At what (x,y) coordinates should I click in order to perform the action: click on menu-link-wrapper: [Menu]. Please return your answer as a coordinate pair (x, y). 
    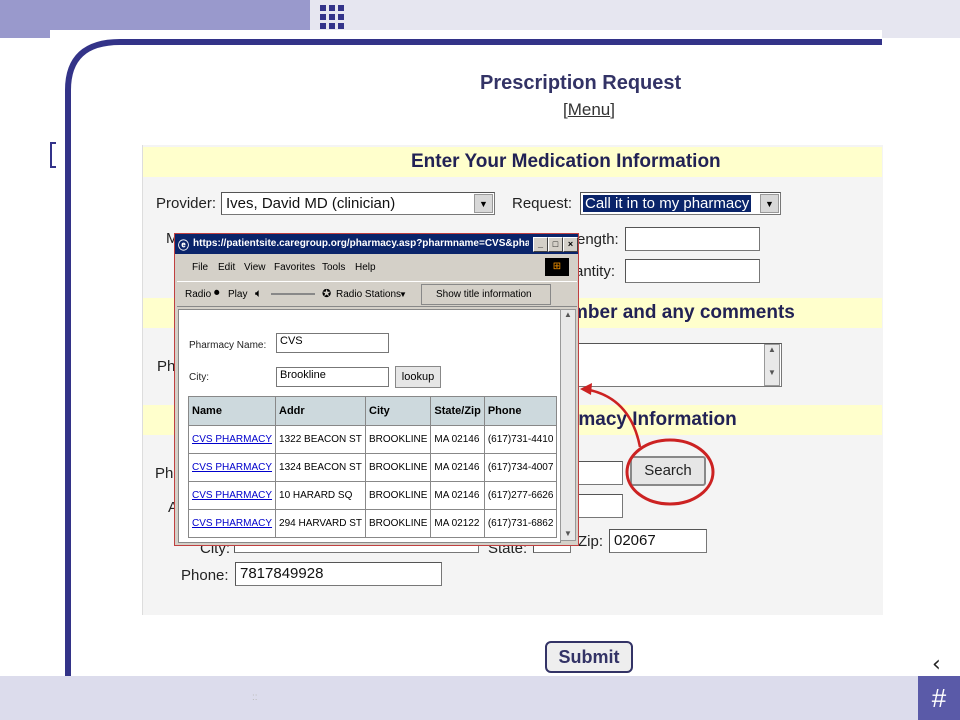
    Looking at the image, I should click on (589, 109).